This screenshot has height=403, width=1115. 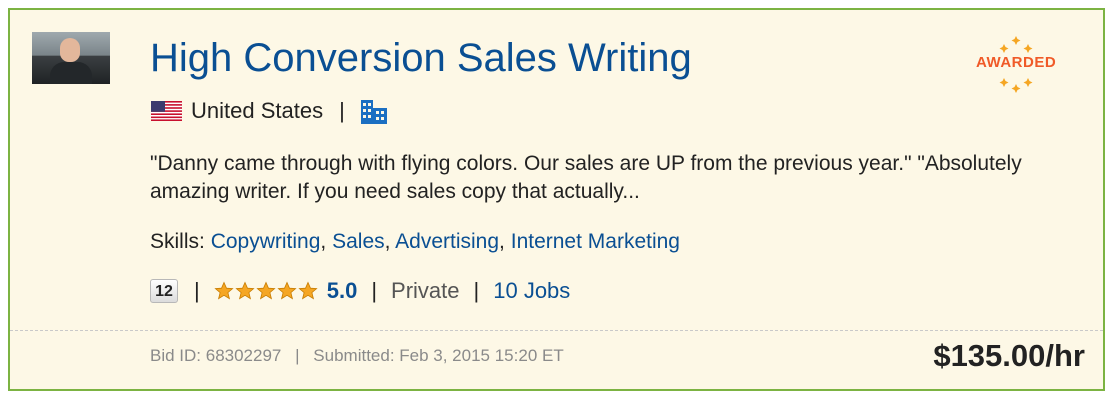 I want to click on building-icon, so click(x=373, y=112).